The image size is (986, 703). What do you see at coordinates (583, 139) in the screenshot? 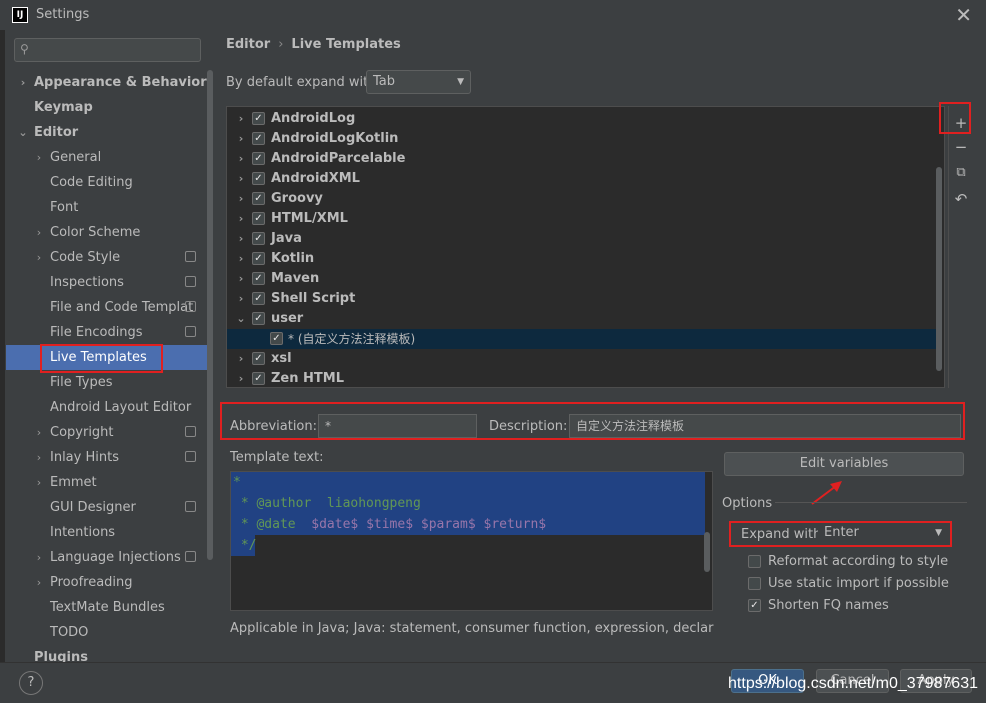
I see `template-group: › ✓ AndroidLogKotlin` at bounding box center [583, 139].